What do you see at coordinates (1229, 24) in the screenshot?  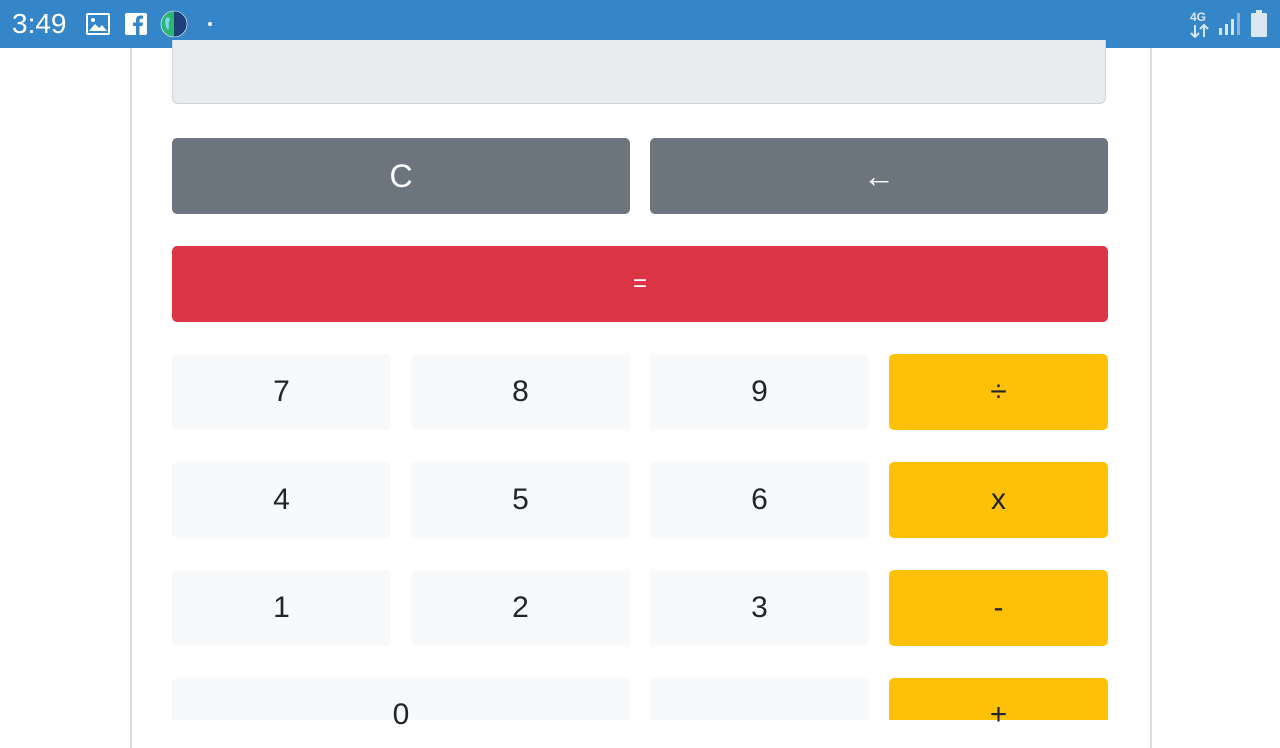 I see `signal-icon` at bounding box center [1229, 24].